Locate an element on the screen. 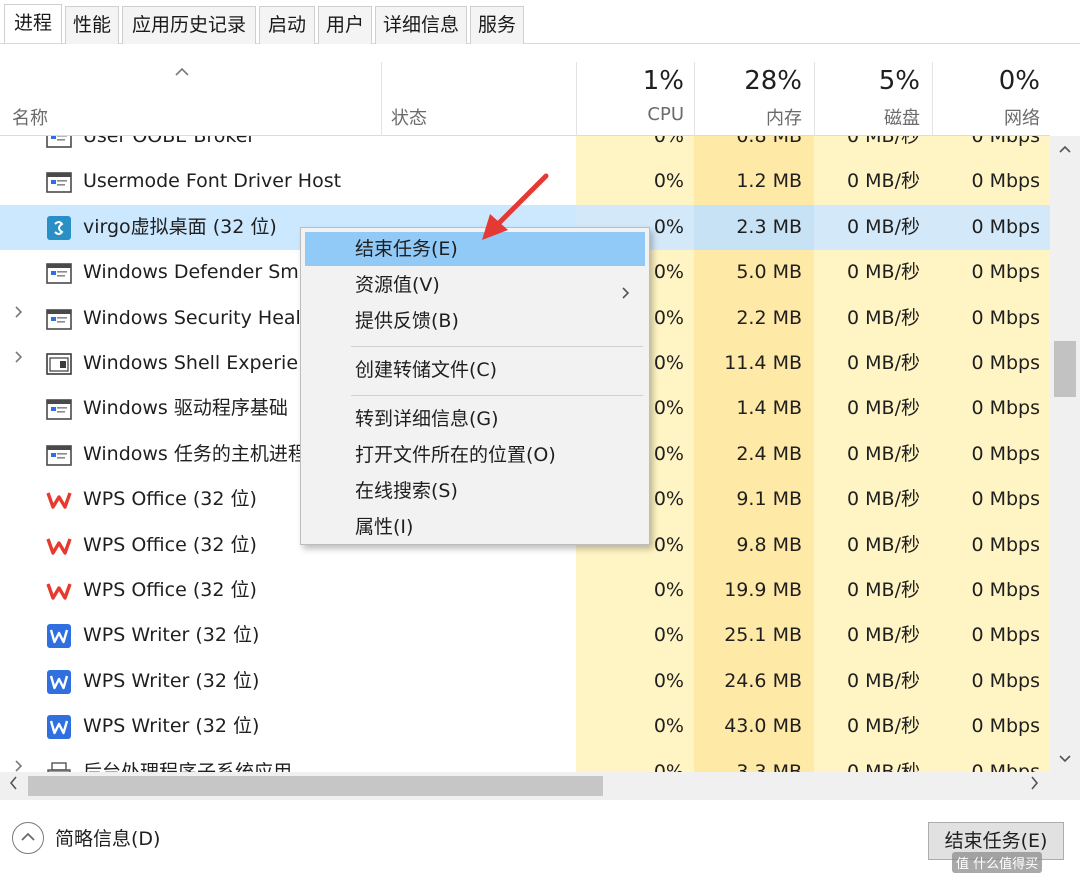 The width and height of the screenshot is (1080, 879). context-menu-item: 提供反馈(B) is located at coordinates (475, 321).